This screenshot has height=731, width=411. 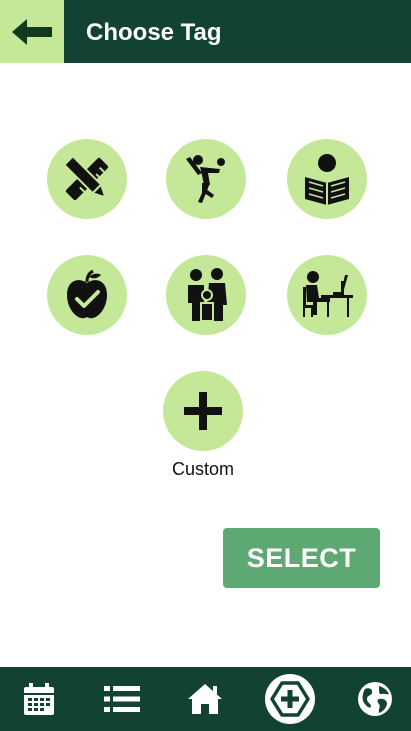 I want to click on add-circle-icon, so click(x=290, y=699).